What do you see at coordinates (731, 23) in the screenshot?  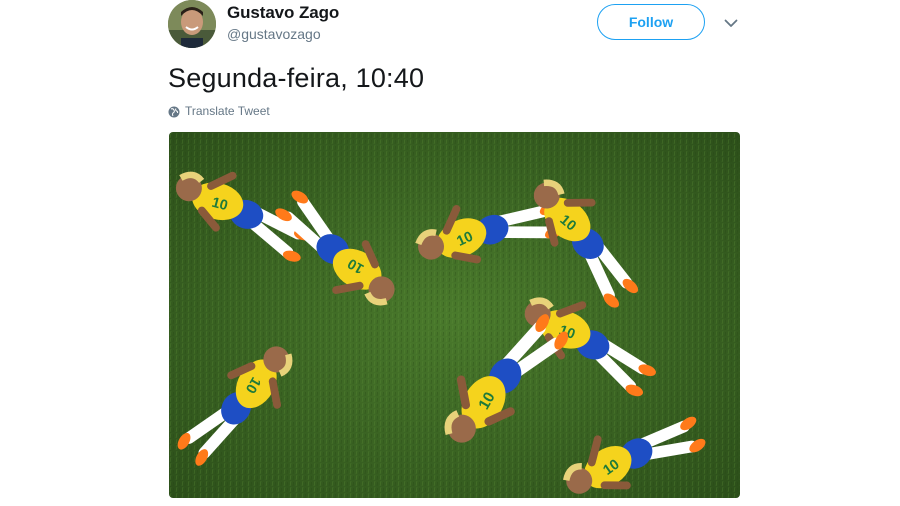 I see `chevron-down-icon` at bounding box center [731, 23].